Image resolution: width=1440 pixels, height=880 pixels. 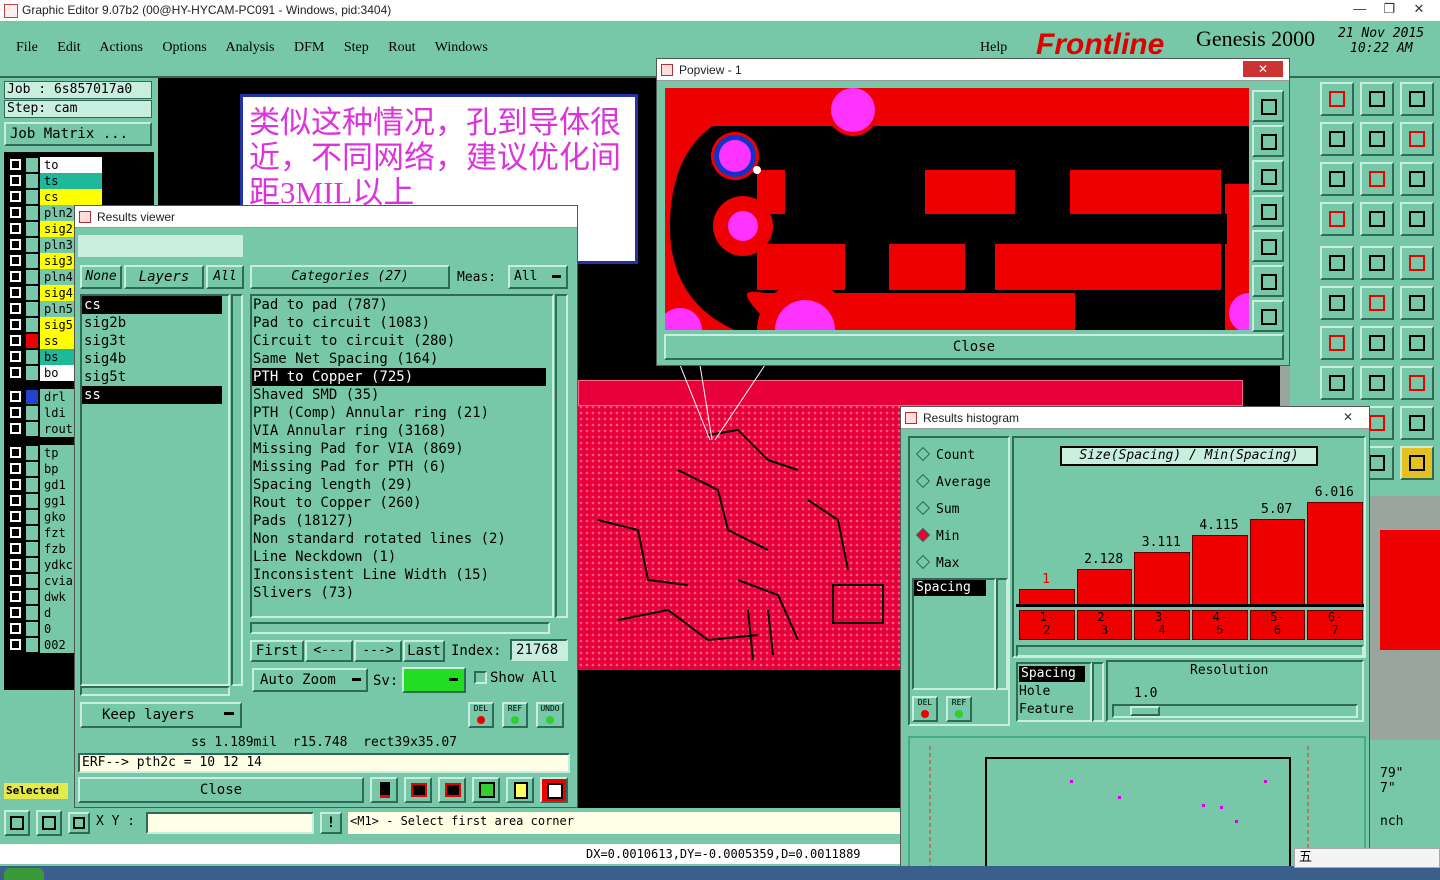 What do you see at coordinates (309, 47) in the screenshot?
I see `menu-dfm: DFM` at bounding box center [309, 47].